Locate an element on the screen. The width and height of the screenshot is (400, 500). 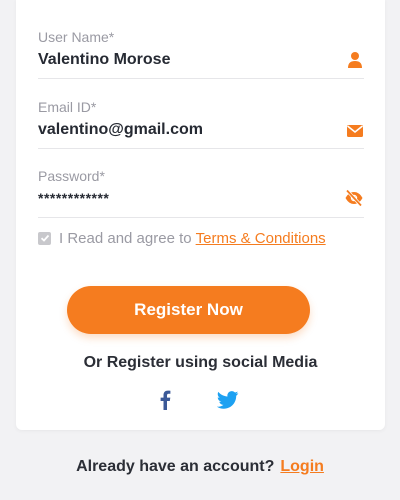
agree-text: I Read and agree to is located at coordinates (125, 238).